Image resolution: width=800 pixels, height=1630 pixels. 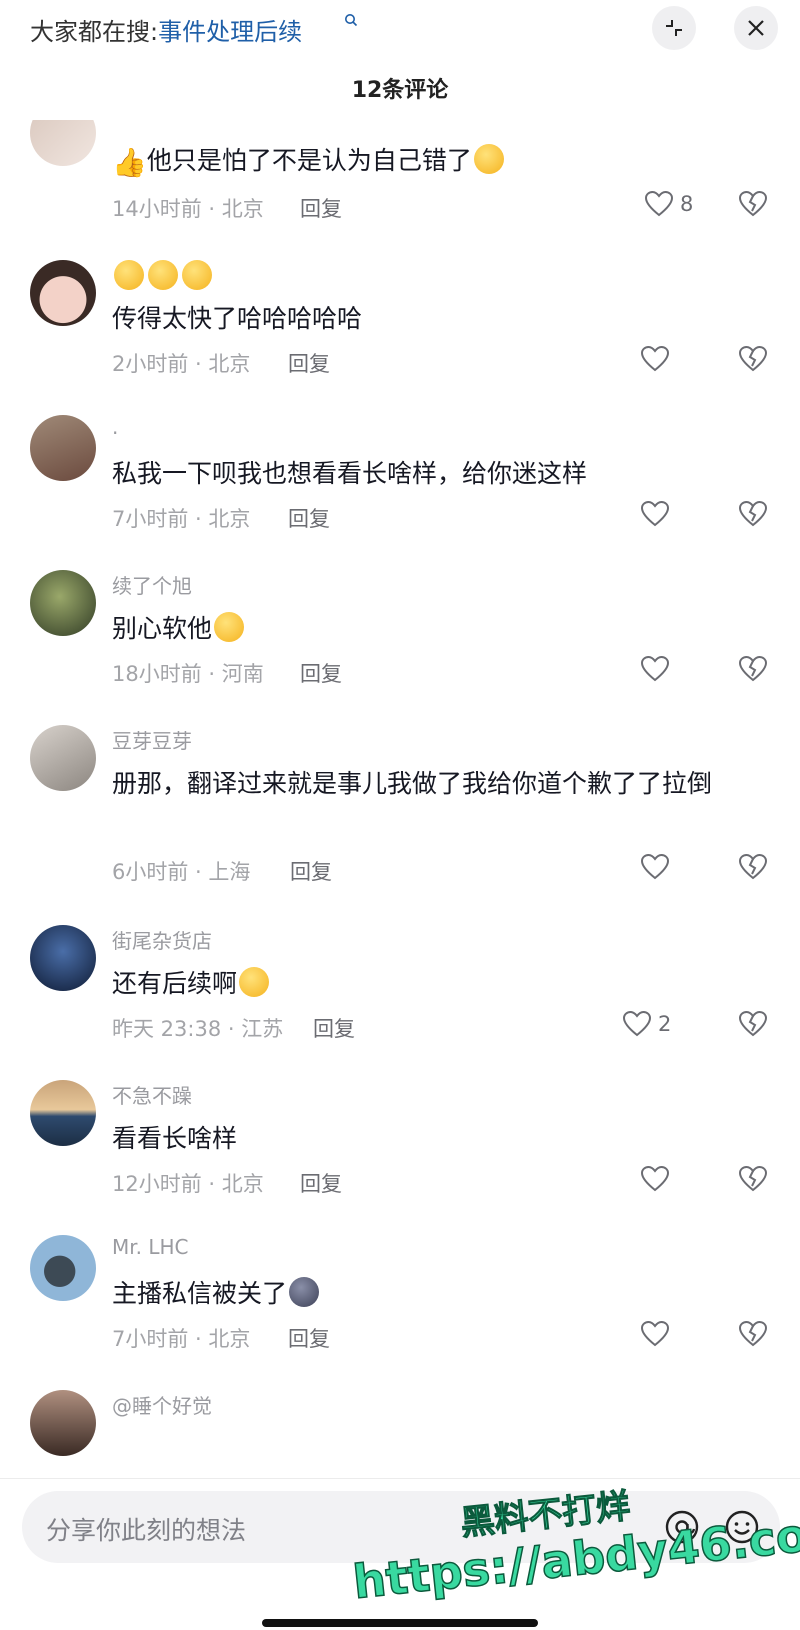 I want to click on close-button, so click(x=756, y=28).